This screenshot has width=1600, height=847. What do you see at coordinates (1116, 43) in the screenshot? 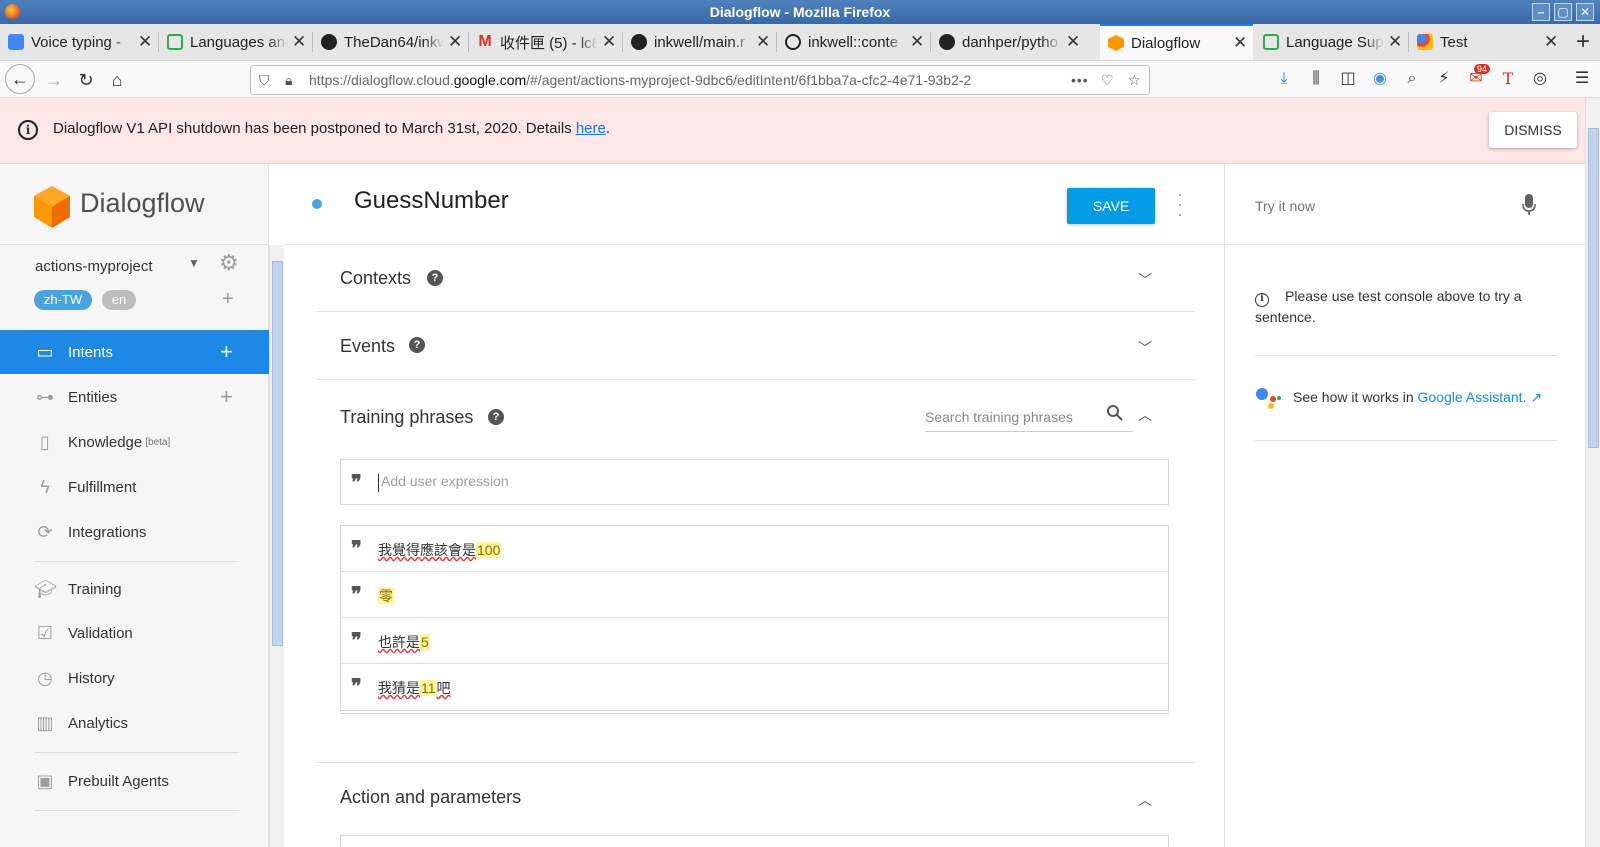
I see `dialogflow-icon` at bounding box center [1116, 43].